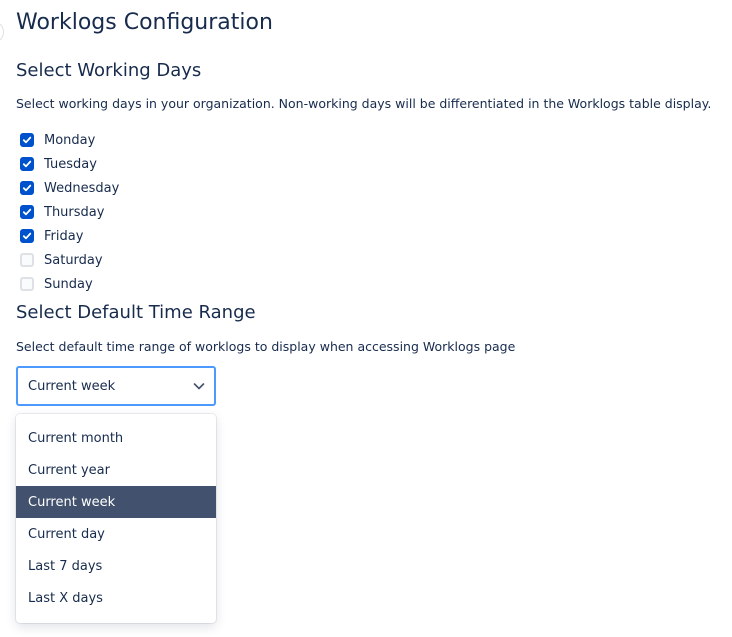 The height and width of the screenshot is (637, 732). Describe the element at coordinates (120, 140) in the screenshot. I see `day-option-monday: Monday` at that location.